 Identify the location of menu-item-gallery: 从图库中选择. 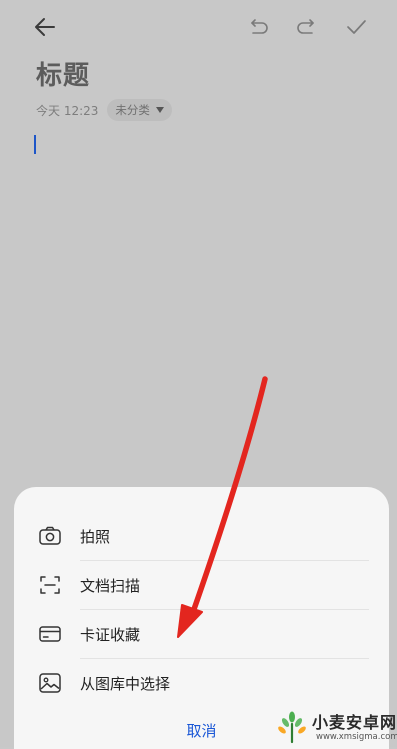
(201, 683).